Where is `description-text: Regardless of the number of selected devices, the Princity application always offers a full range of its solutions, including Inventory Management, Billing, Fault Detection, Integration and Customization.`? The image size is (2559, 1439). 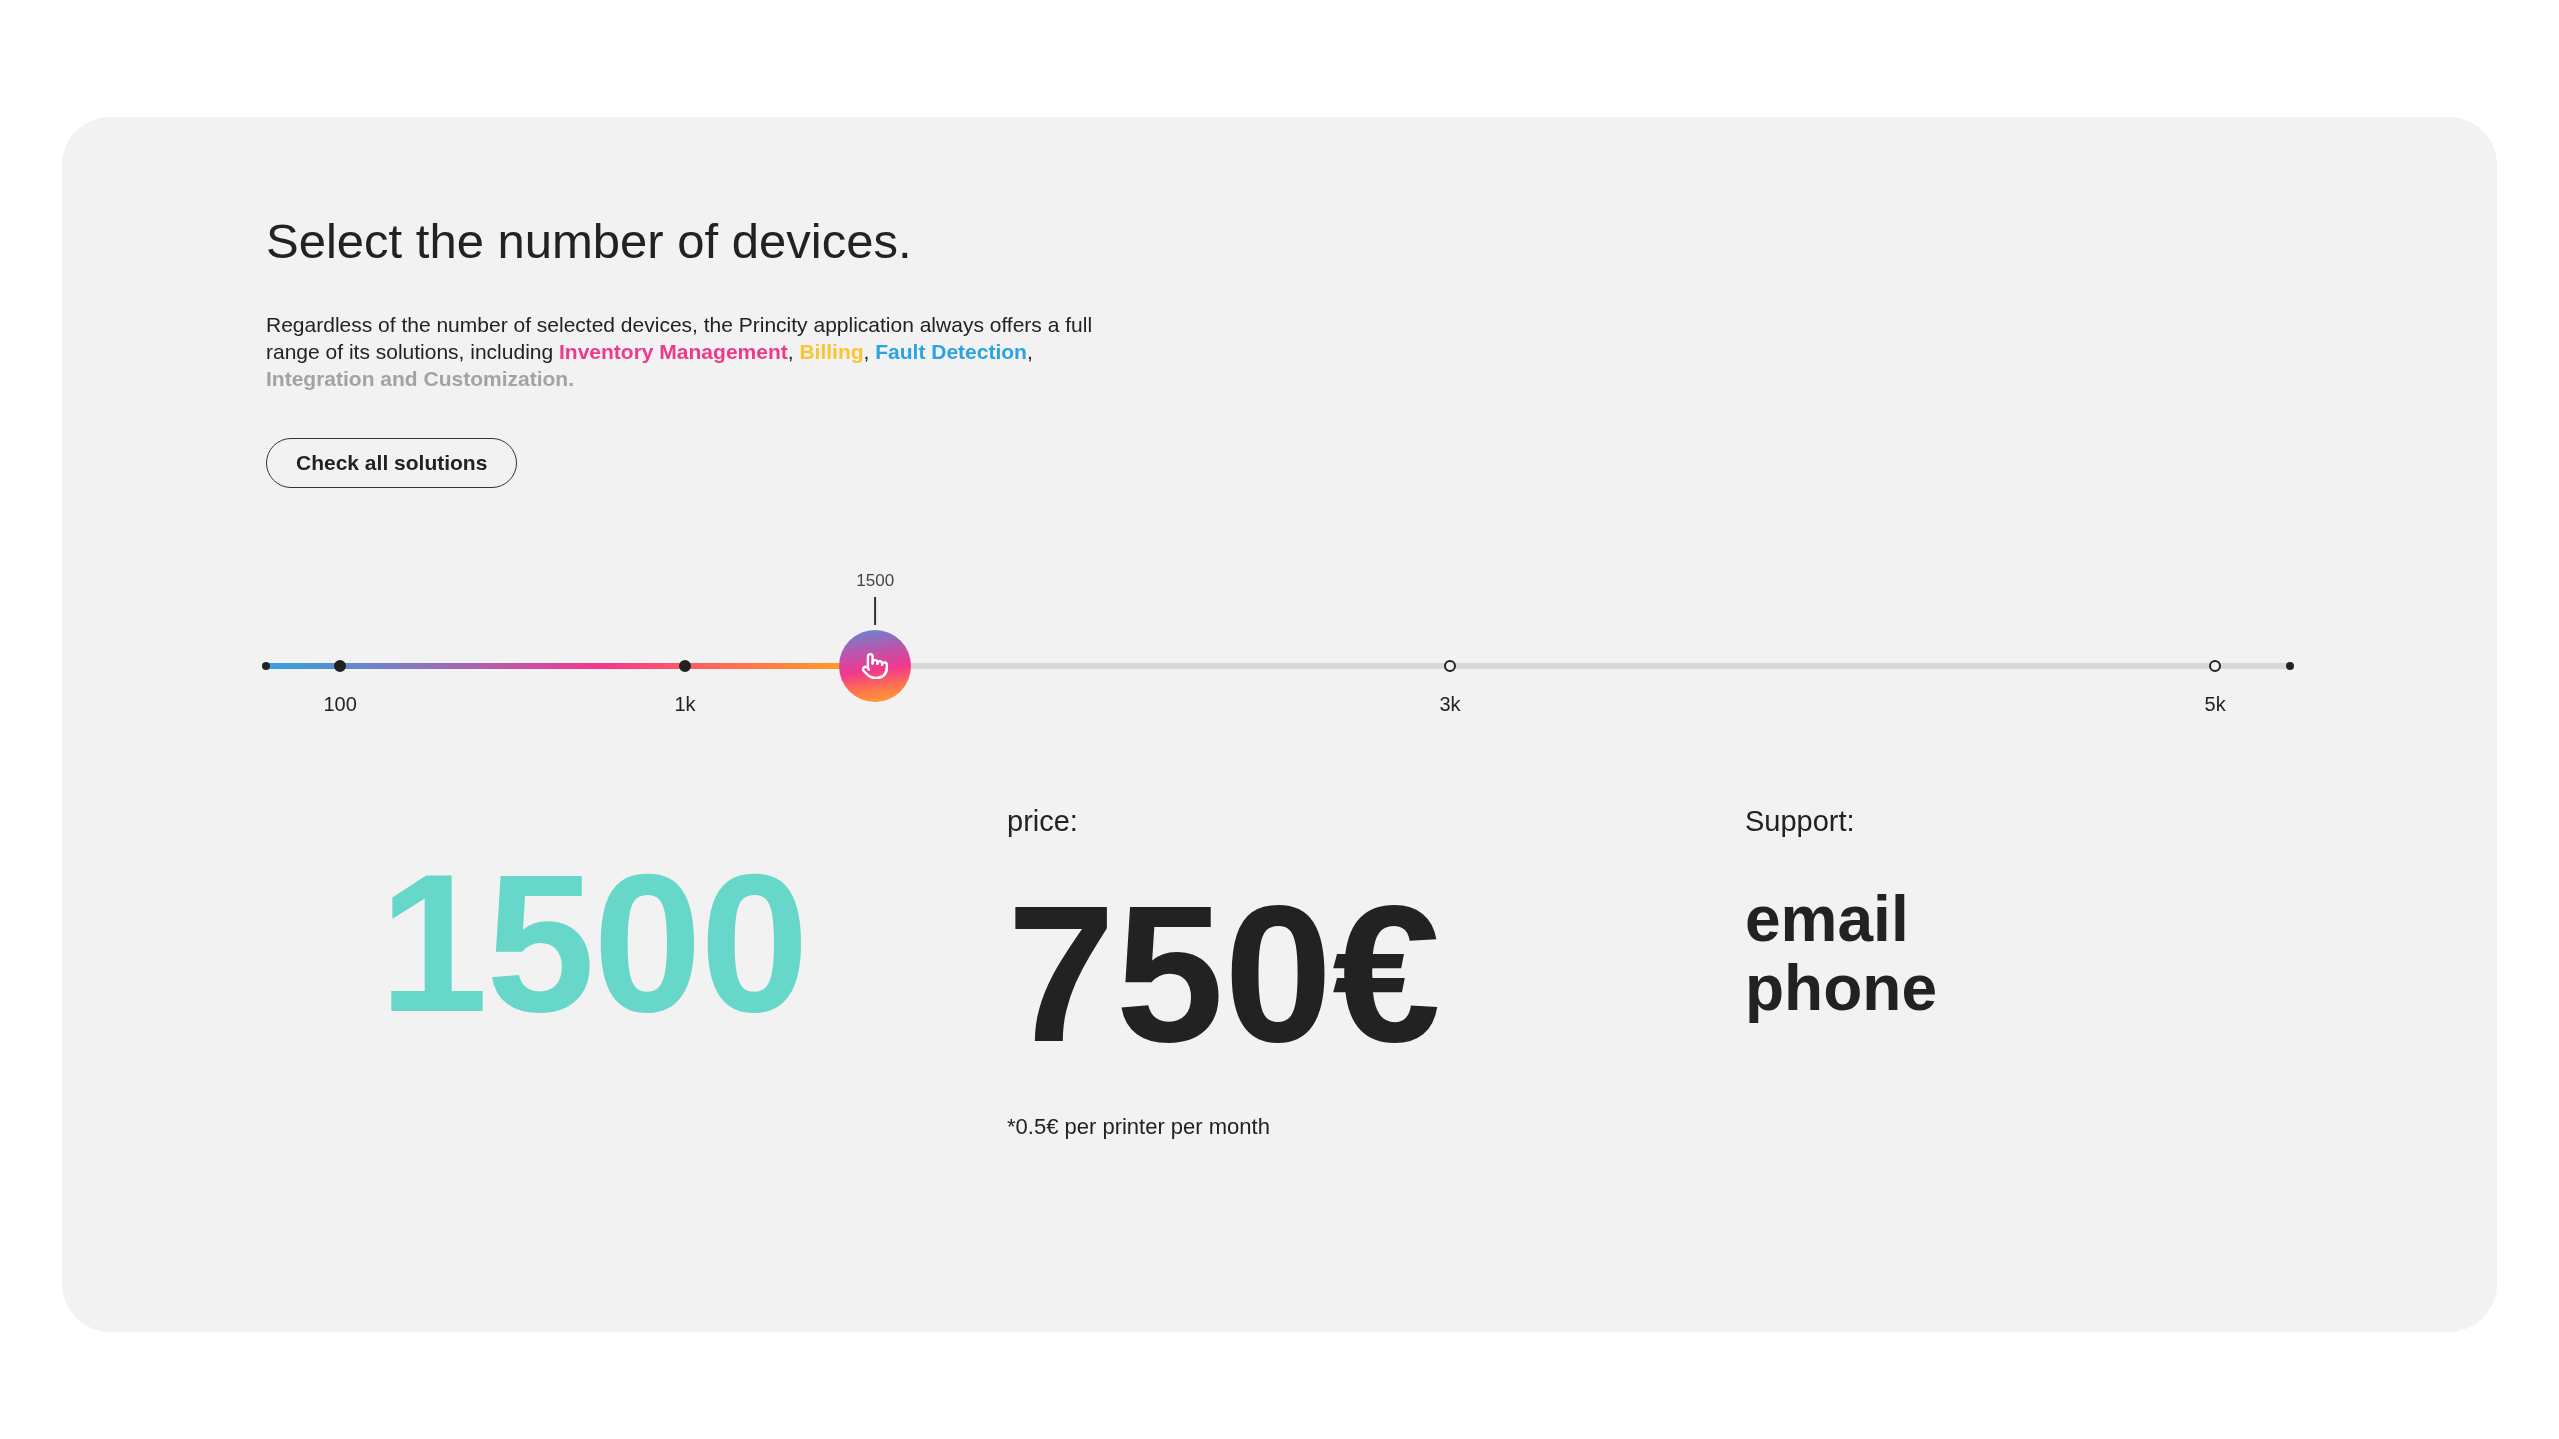
description-text: Regardless of the number of selected devices, the Princity application always offers a full range of its solutions, including Inventory Management, Billing, Fault Detection, Integration and Customization. is located at coordinates (680, 352).